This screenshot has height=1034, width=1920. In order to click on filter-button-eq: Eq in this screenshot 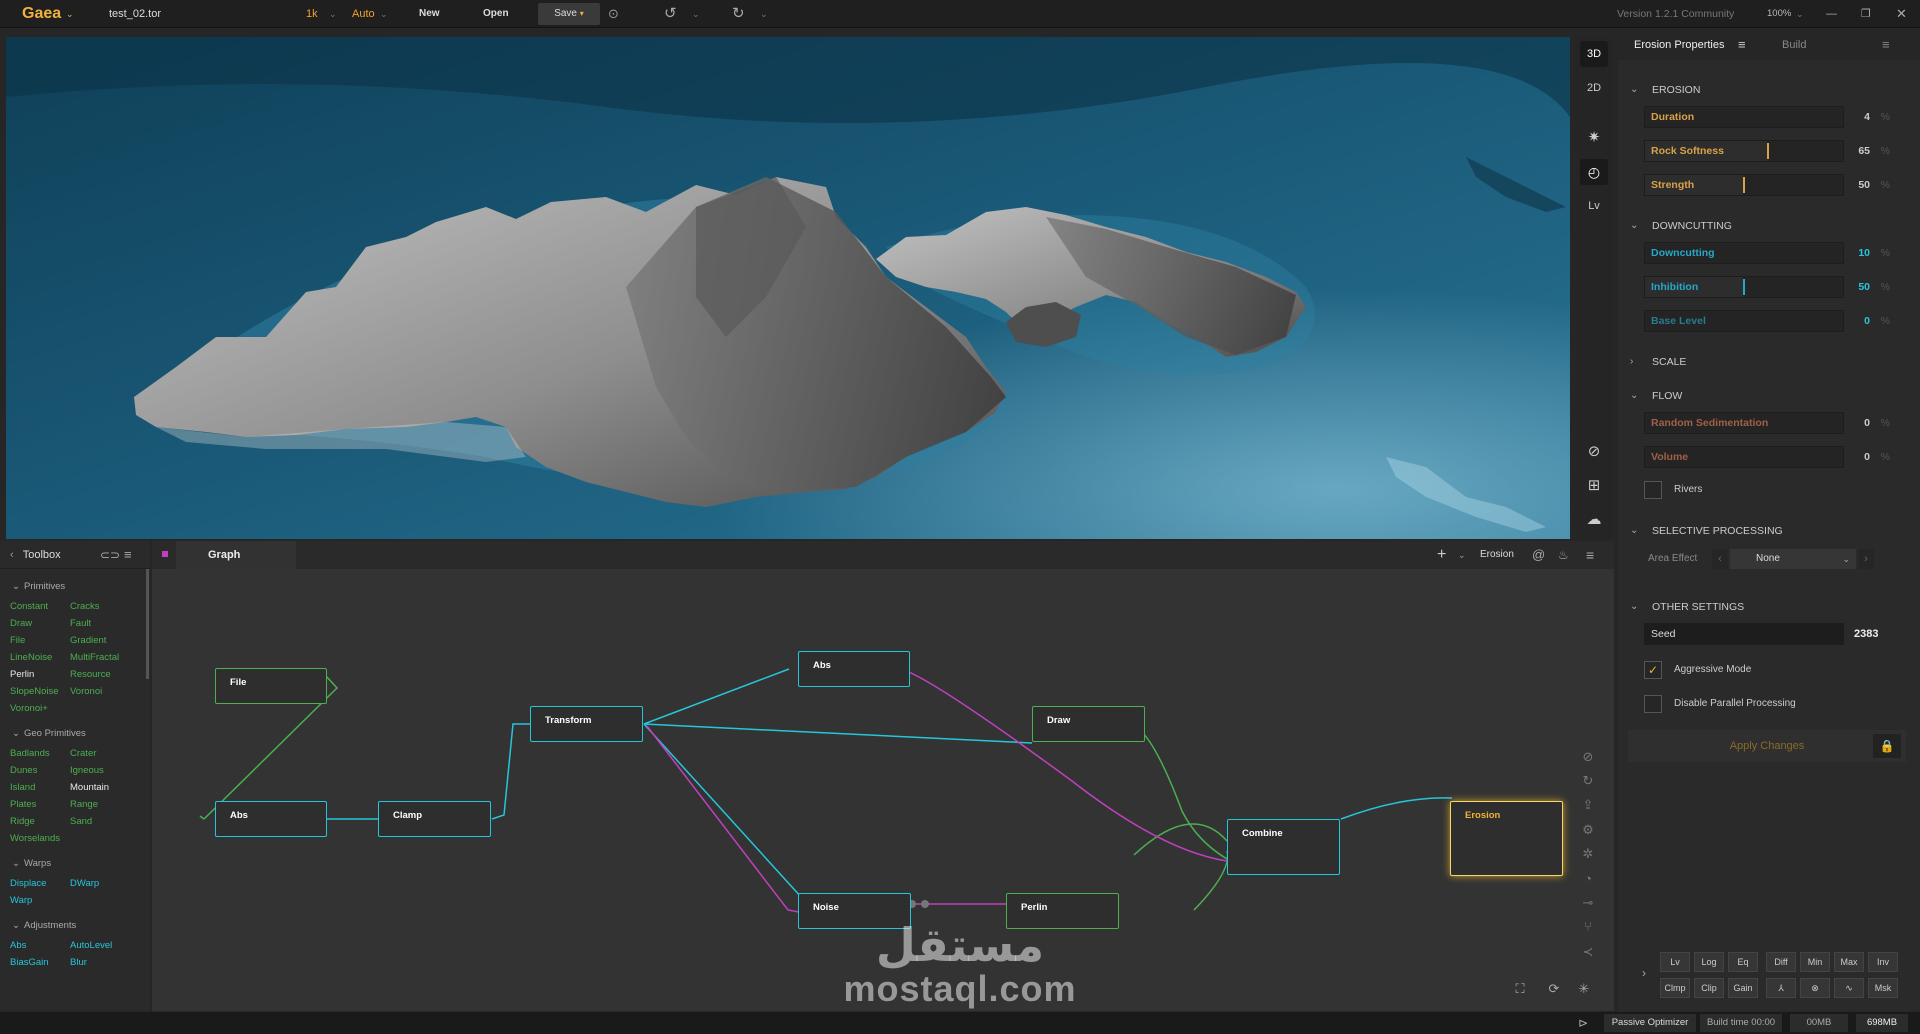, I will do `click(1743, 962)`.